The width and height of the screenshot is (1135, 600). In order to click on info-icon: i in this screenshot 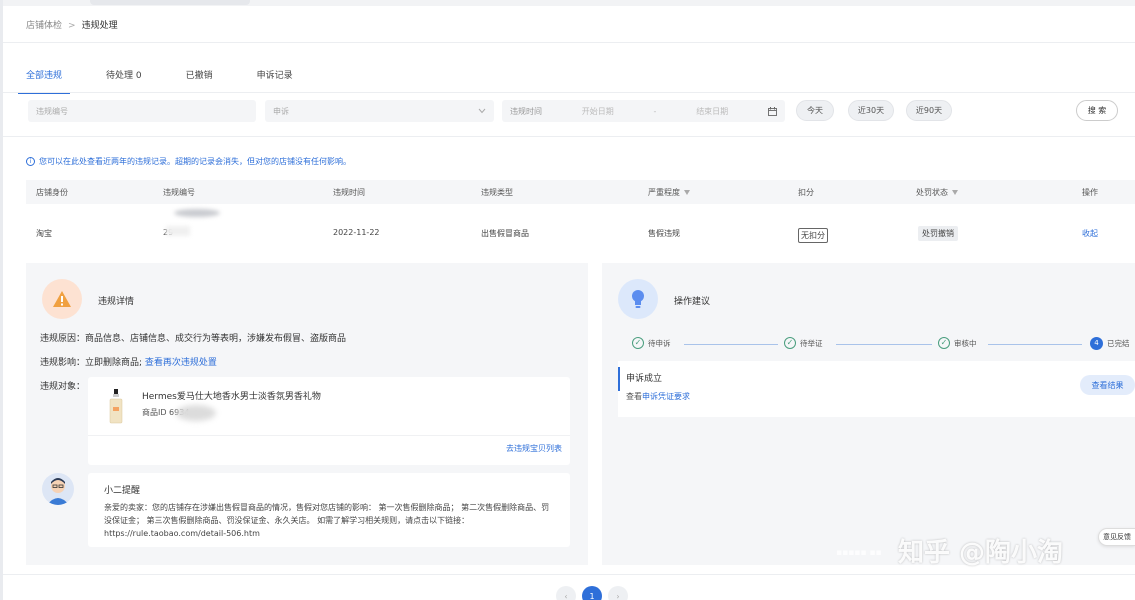, I will do `click(30, 161)`.